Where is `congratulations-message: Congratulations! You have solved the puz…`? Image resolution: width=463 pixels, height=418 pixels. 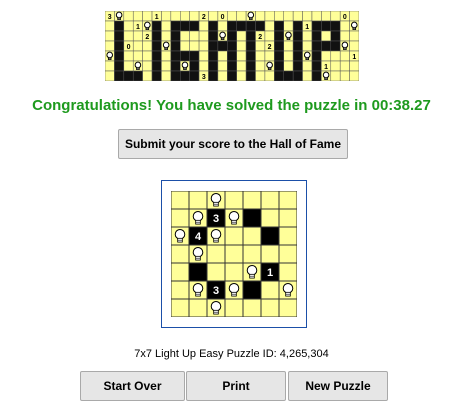 congratulations-message: Congratulations! You have solved the puz… is located at coordinates (231, 105).